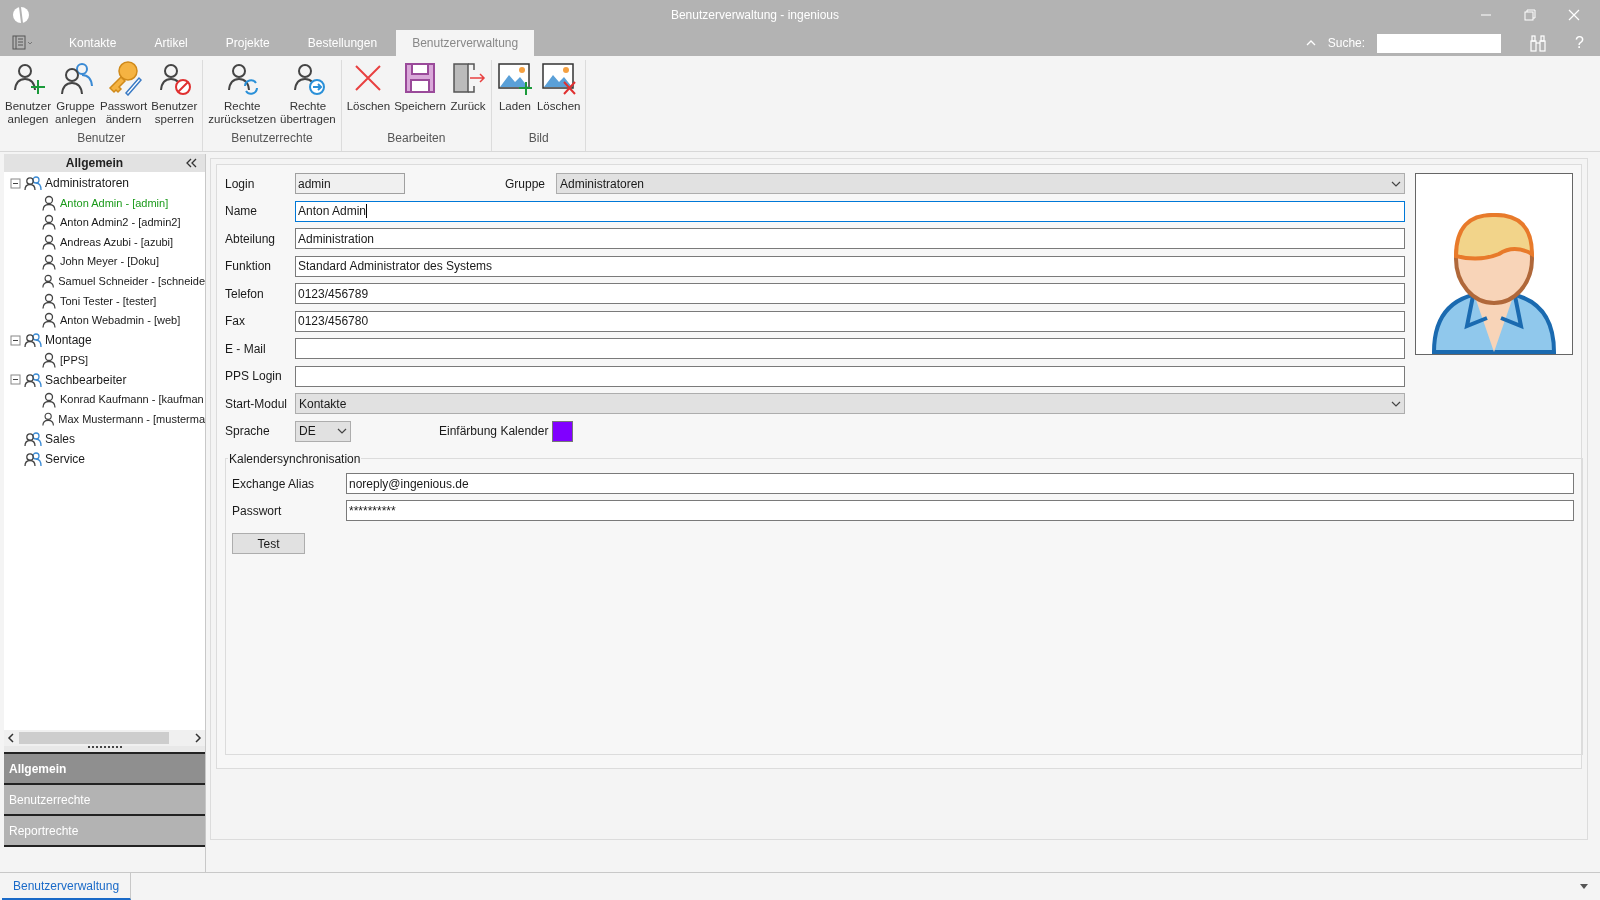  What do you see at coordinates (272, 138) in the screenshot?
I see `ribbon-group-label: Benutzerrechte` at bounding box center [272, 138].